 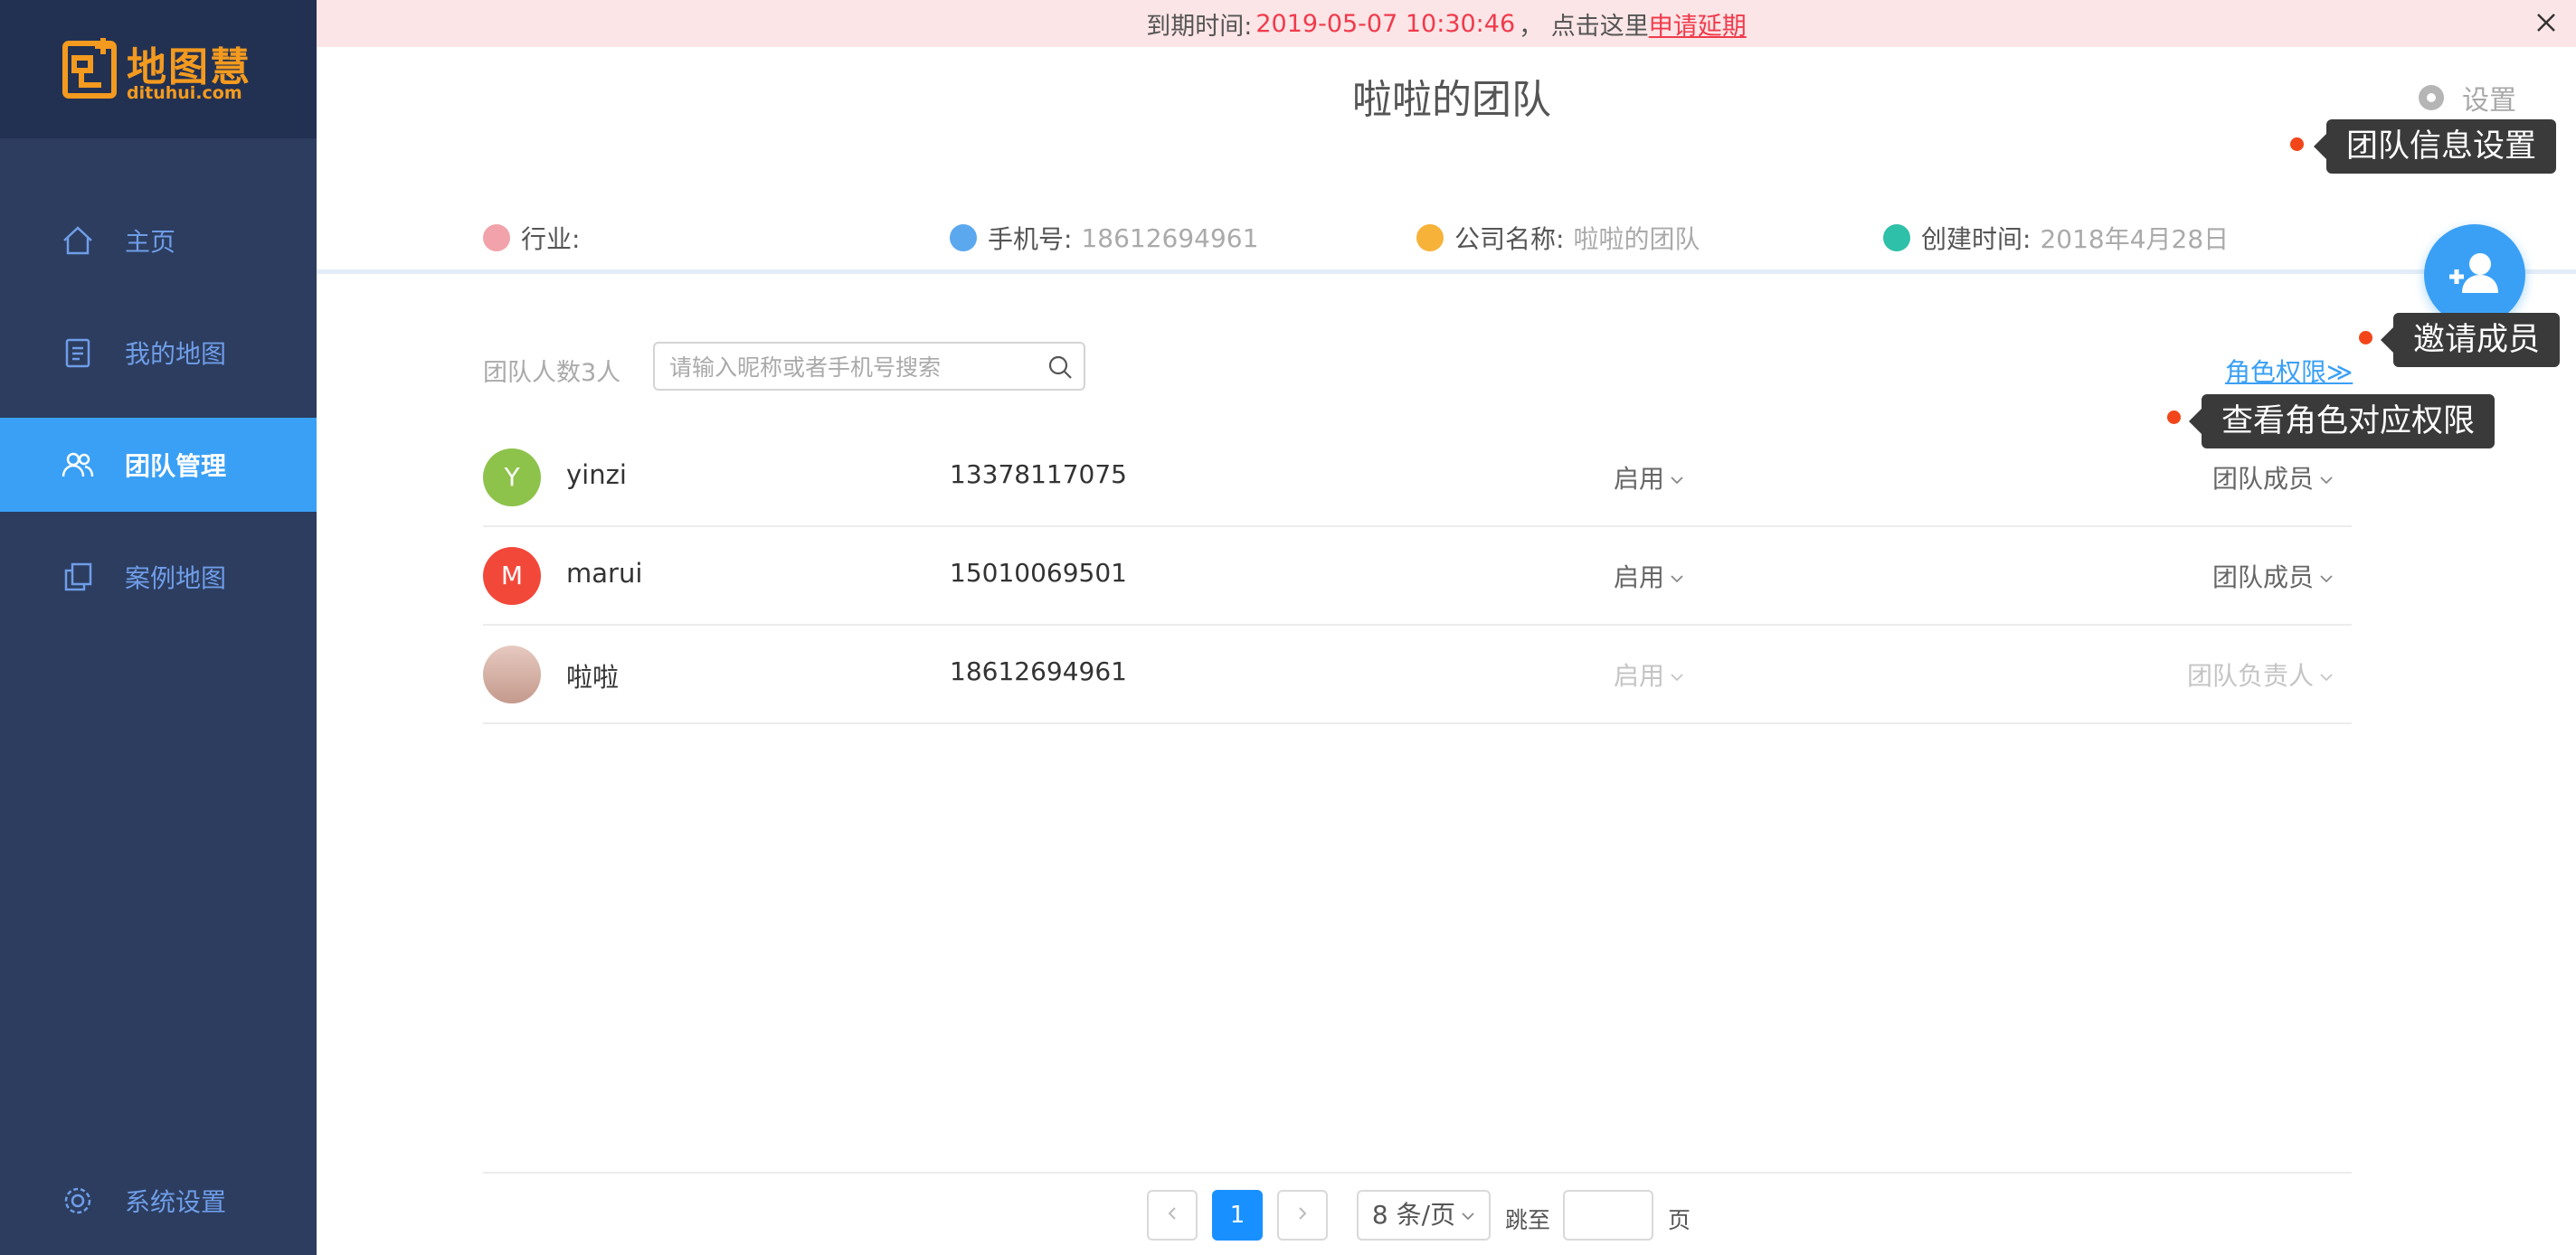 What do you see at coordinates (1170, 237) in the screenshot?
I see `phone-value: 18612694961` at bounding box center [1170, 237].